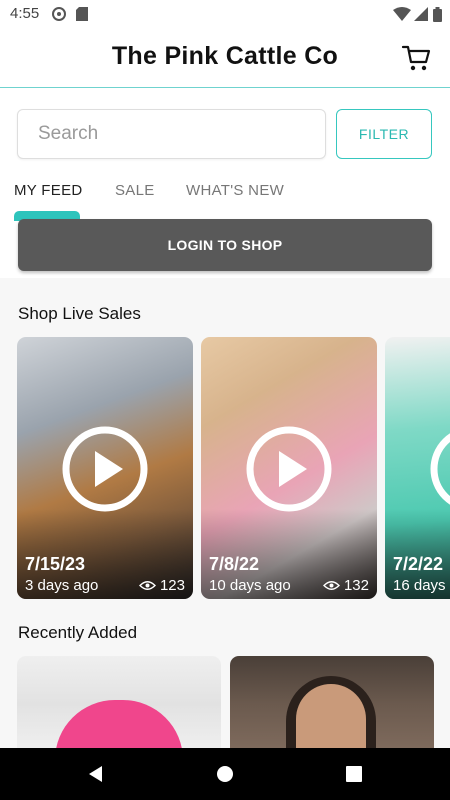  I want to click on live-sale-date: 7/2/22, so click(418, 564).